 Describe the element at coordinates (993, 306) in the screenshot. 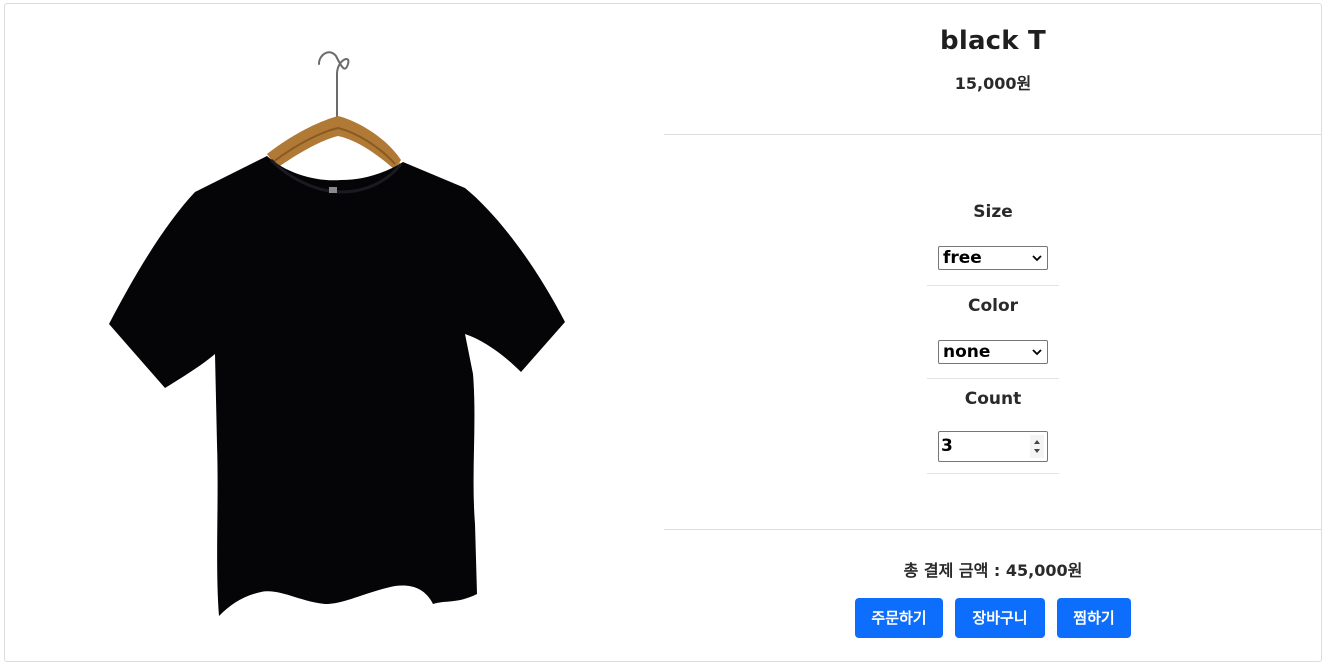

I see `color-label: Color` at that location.